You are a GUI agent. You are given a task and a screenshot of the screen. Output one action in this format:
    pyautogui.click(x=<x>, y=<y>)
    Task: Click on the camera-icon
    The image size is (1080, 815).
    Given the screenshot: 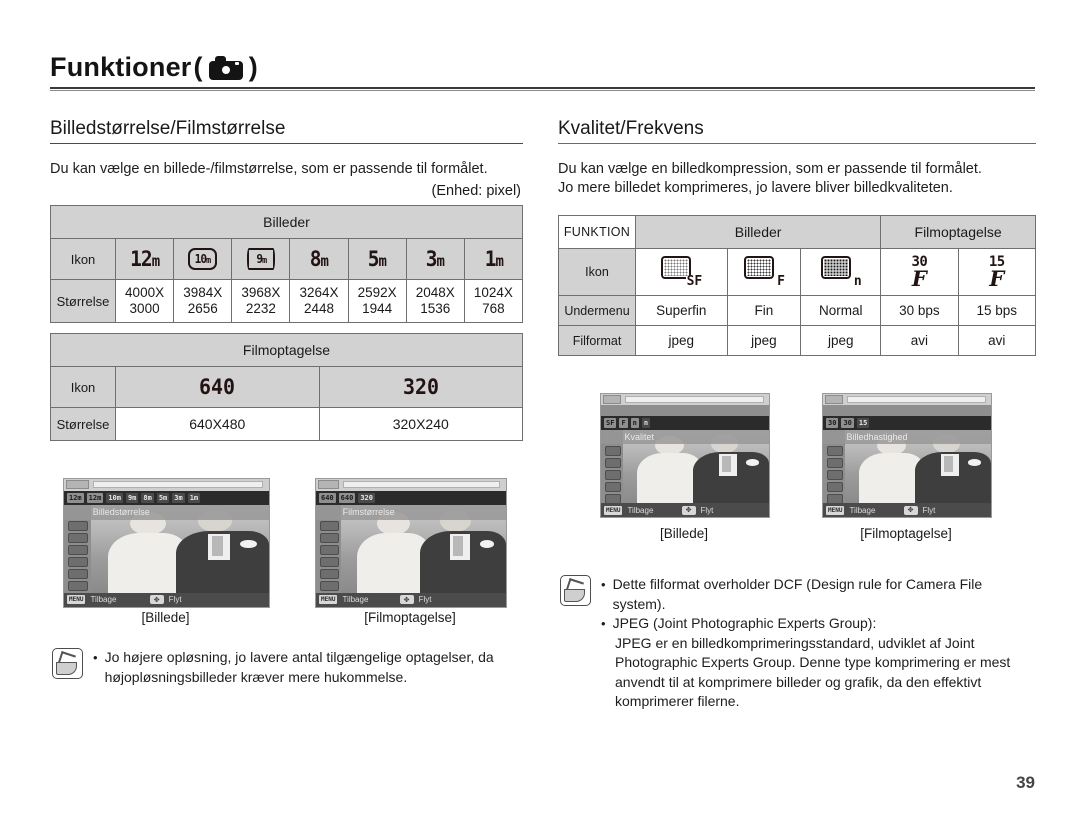 What is the action you would take?
    pyautogui.click(x=225, y=67)
    